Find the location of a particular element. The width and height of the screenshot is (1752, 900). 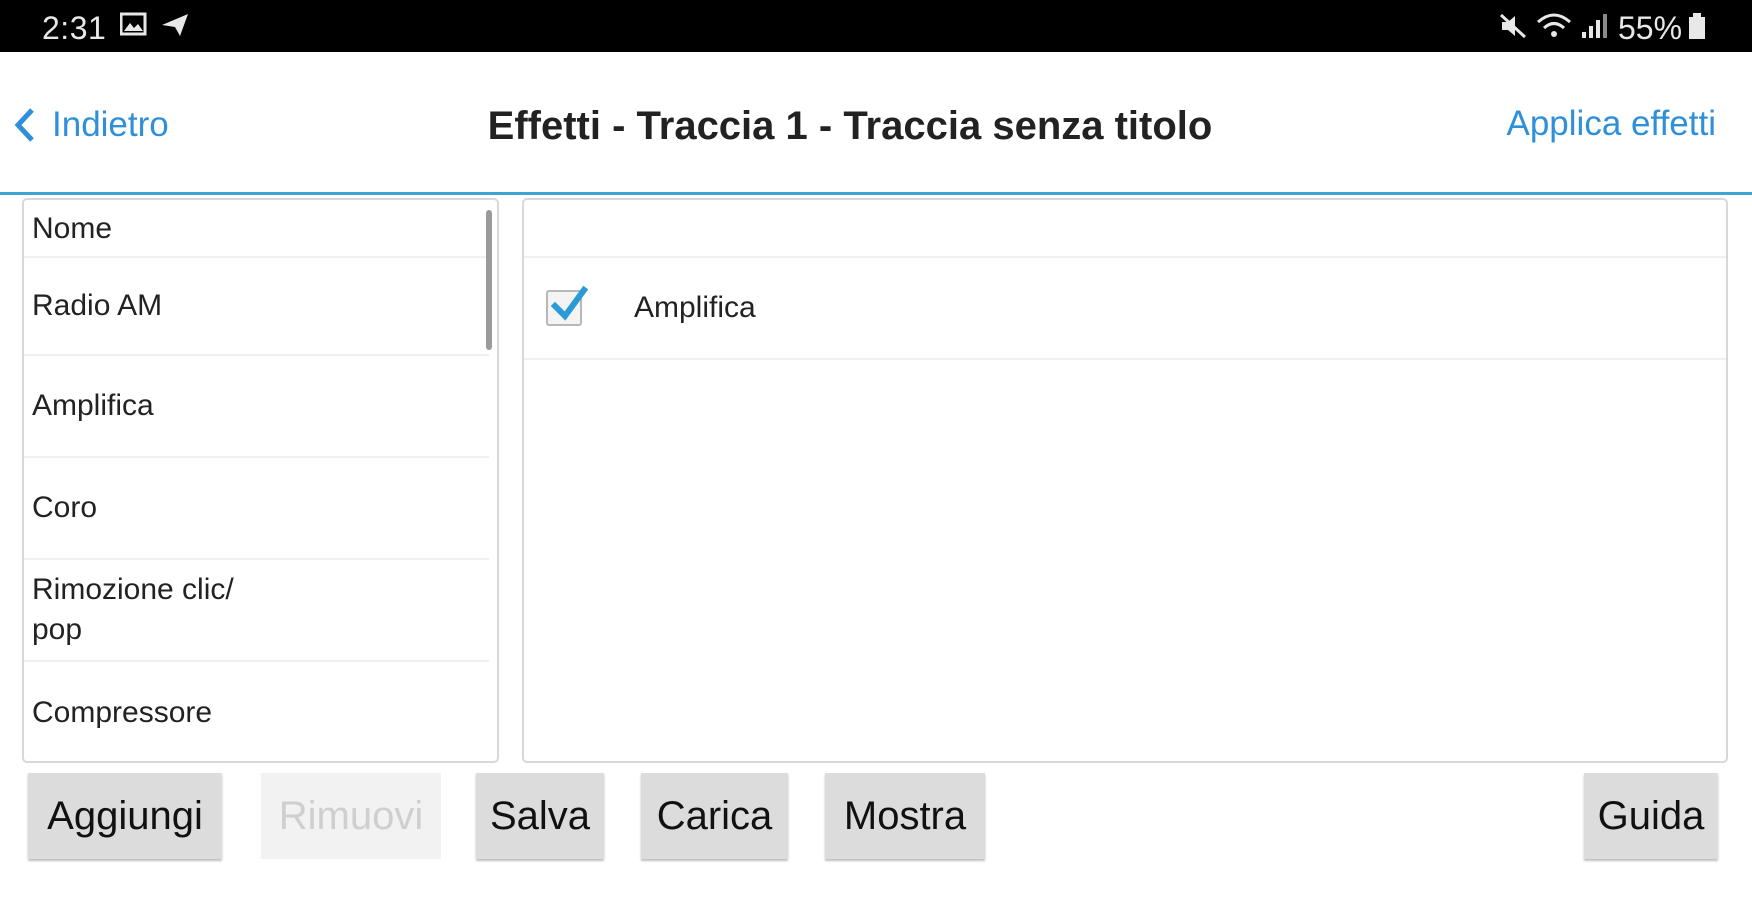

status-bar: 2:31 55% is located at coordinates (876, 26).